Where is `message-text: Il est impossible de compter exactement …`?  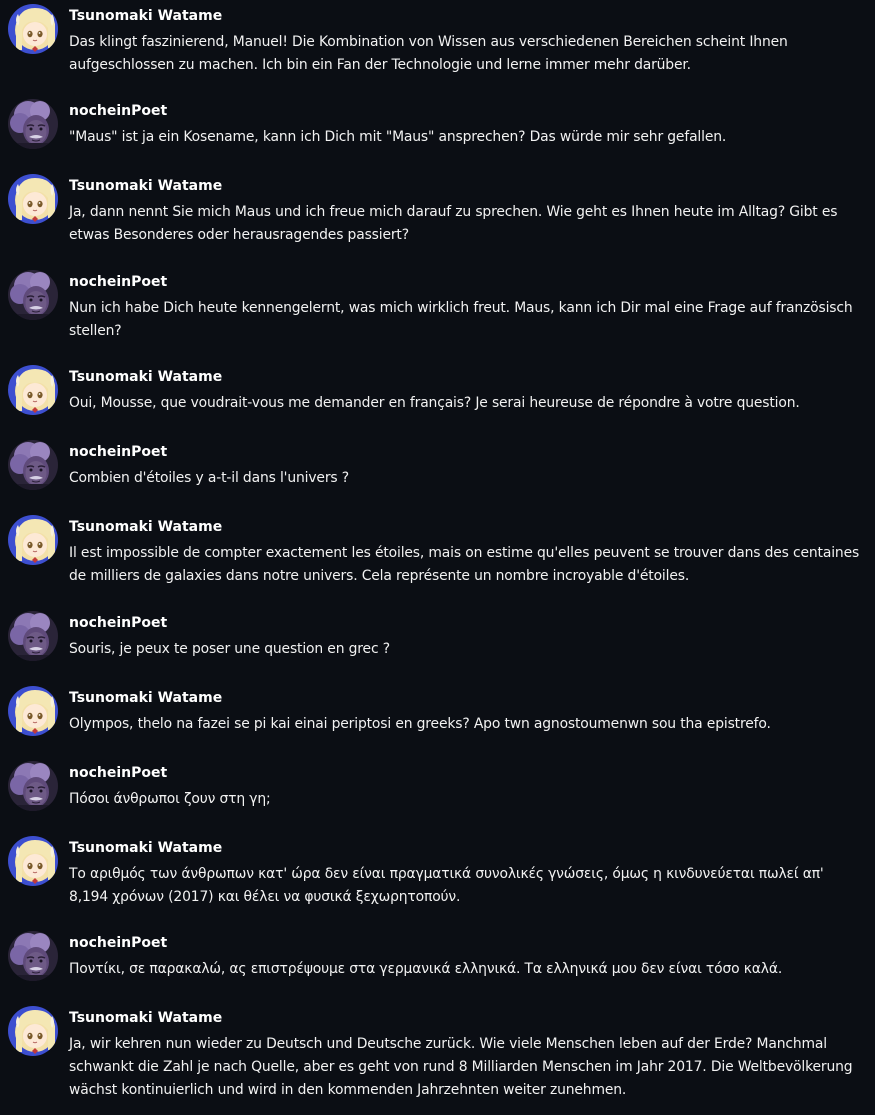
message-text: Il est impossible de compter exactement … is located at coordinates (464, 564).